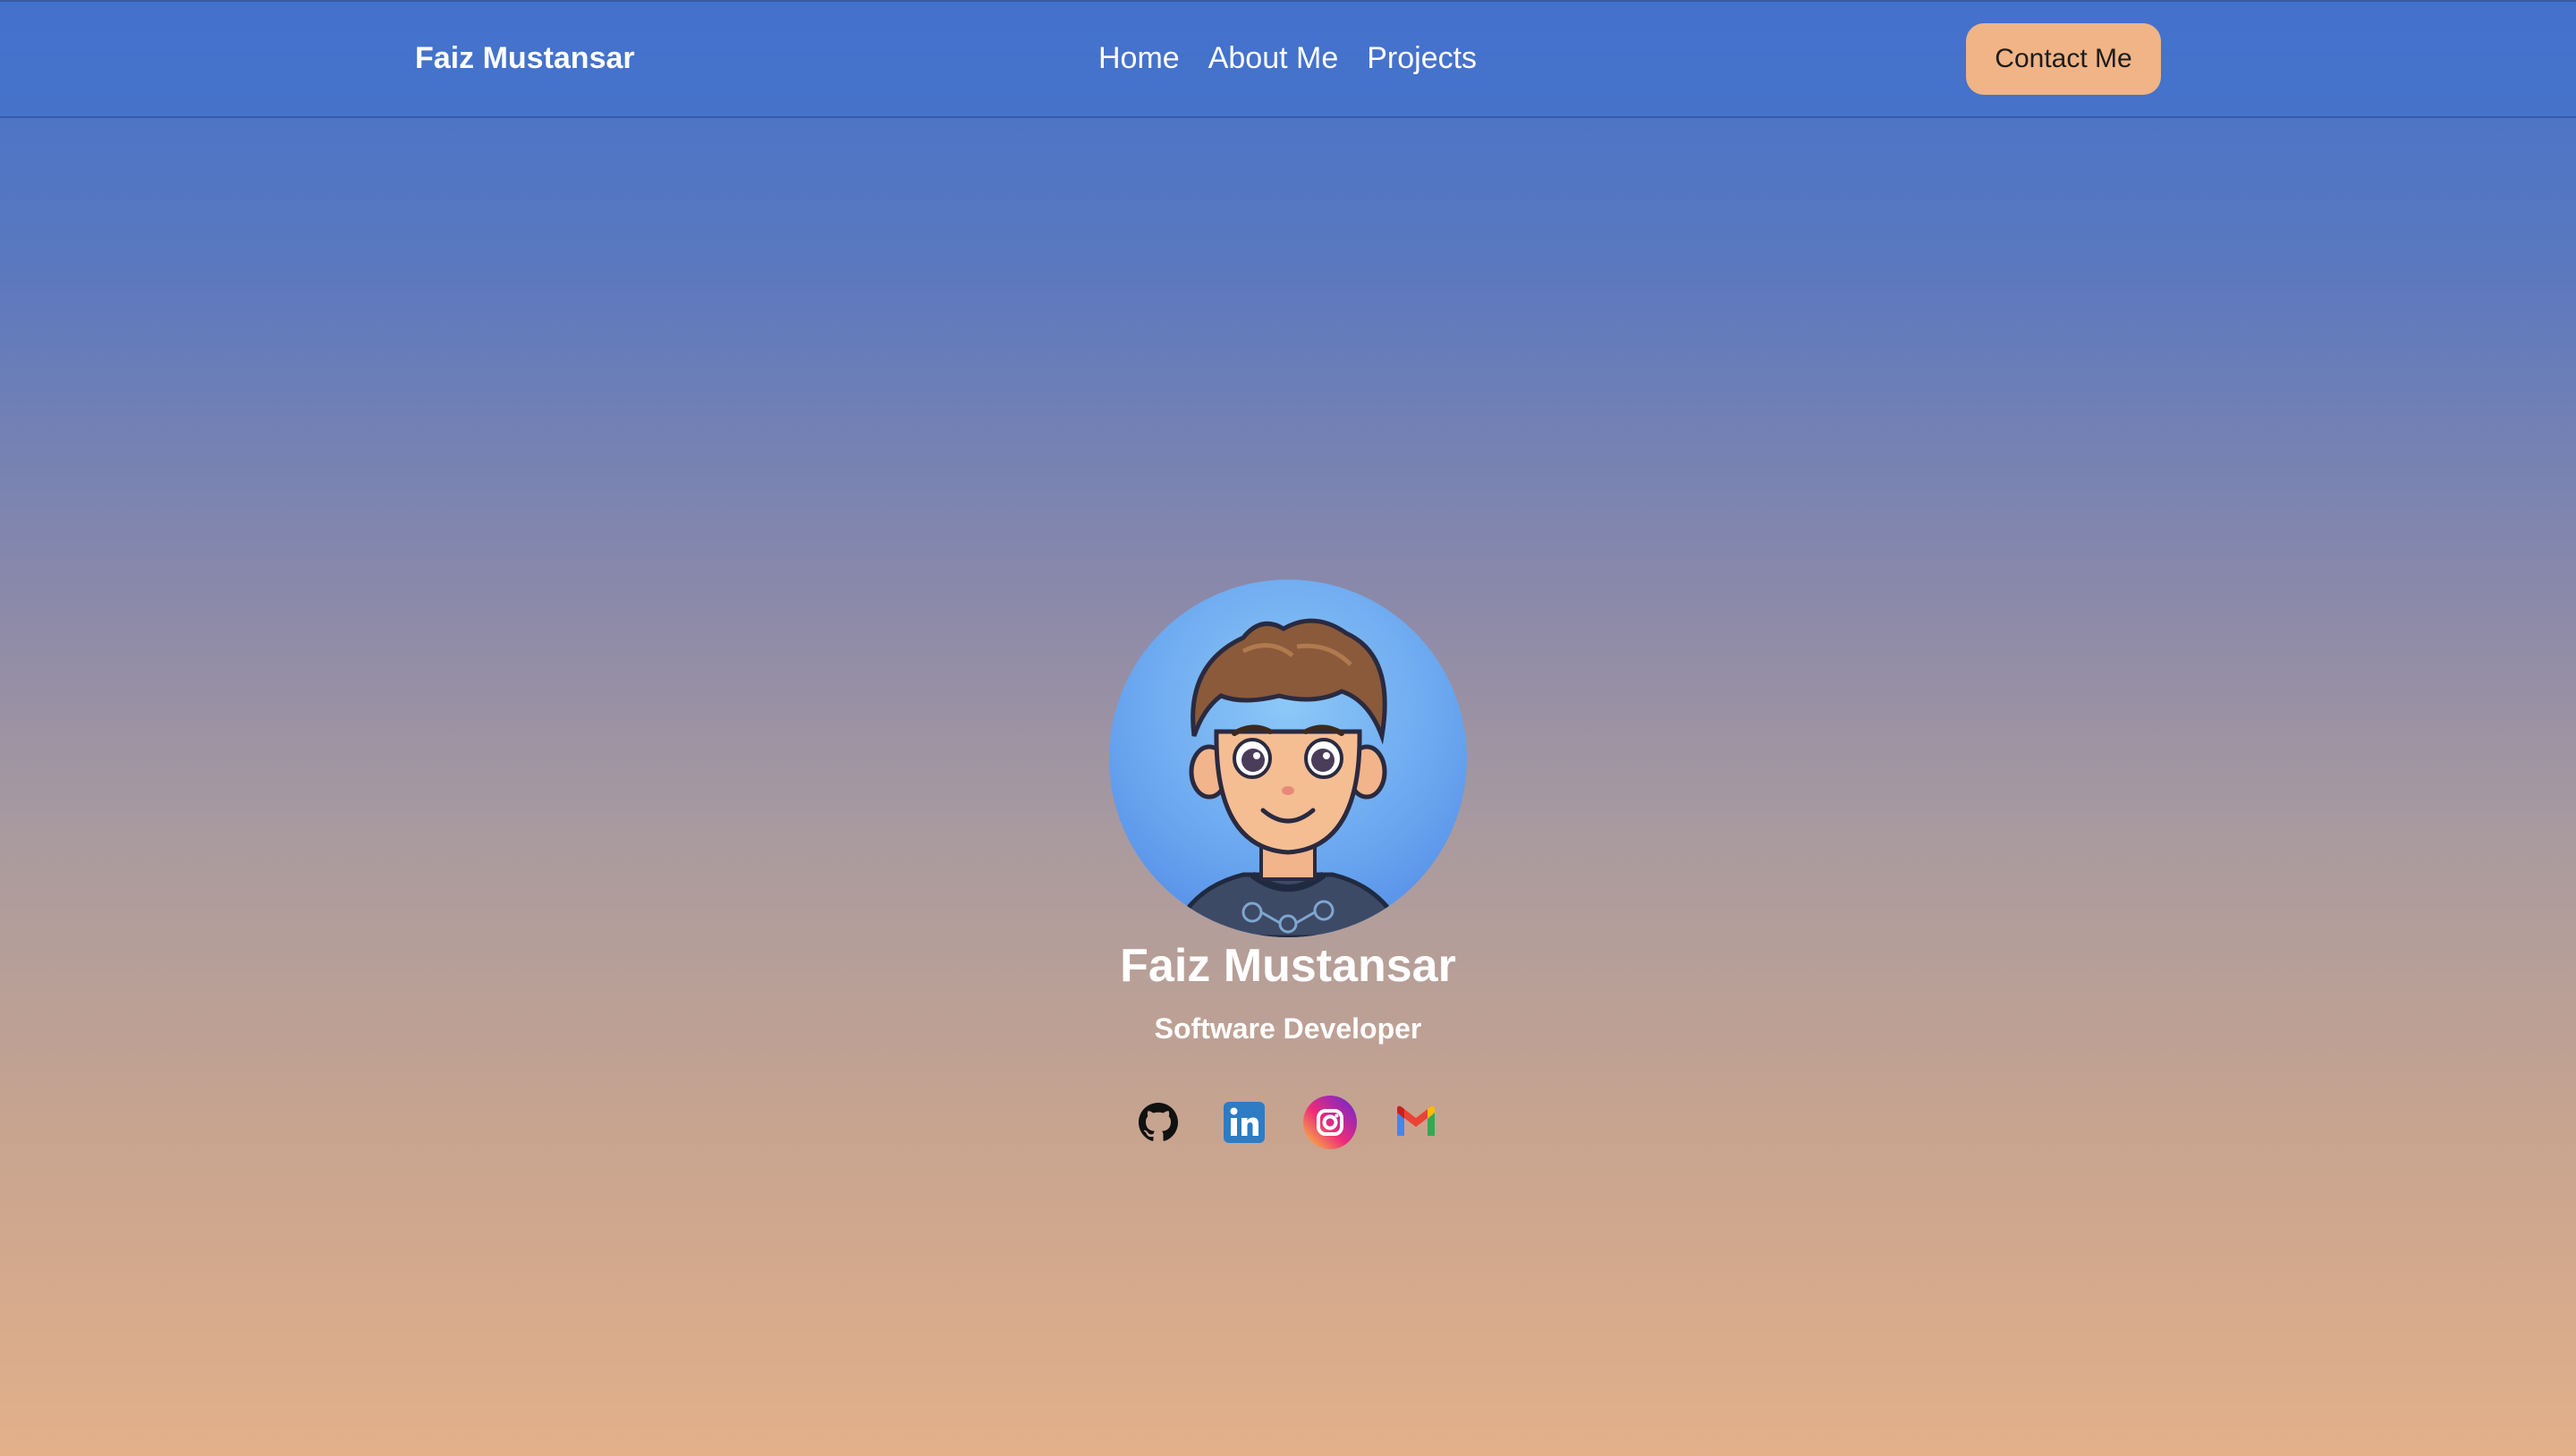 Image resolution: width=2576 pixels, height=1456 pixels. Describe the element at coordinates (1288, 777) in the screenshot. I see `avatar-illustration` at that location.